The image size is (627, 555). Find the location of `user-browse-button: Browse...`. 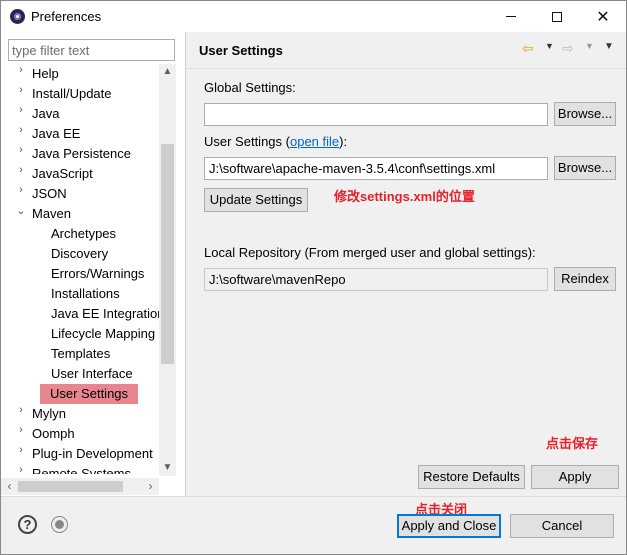

user-browse-button: Browse... is located at coordinates (585, 168).